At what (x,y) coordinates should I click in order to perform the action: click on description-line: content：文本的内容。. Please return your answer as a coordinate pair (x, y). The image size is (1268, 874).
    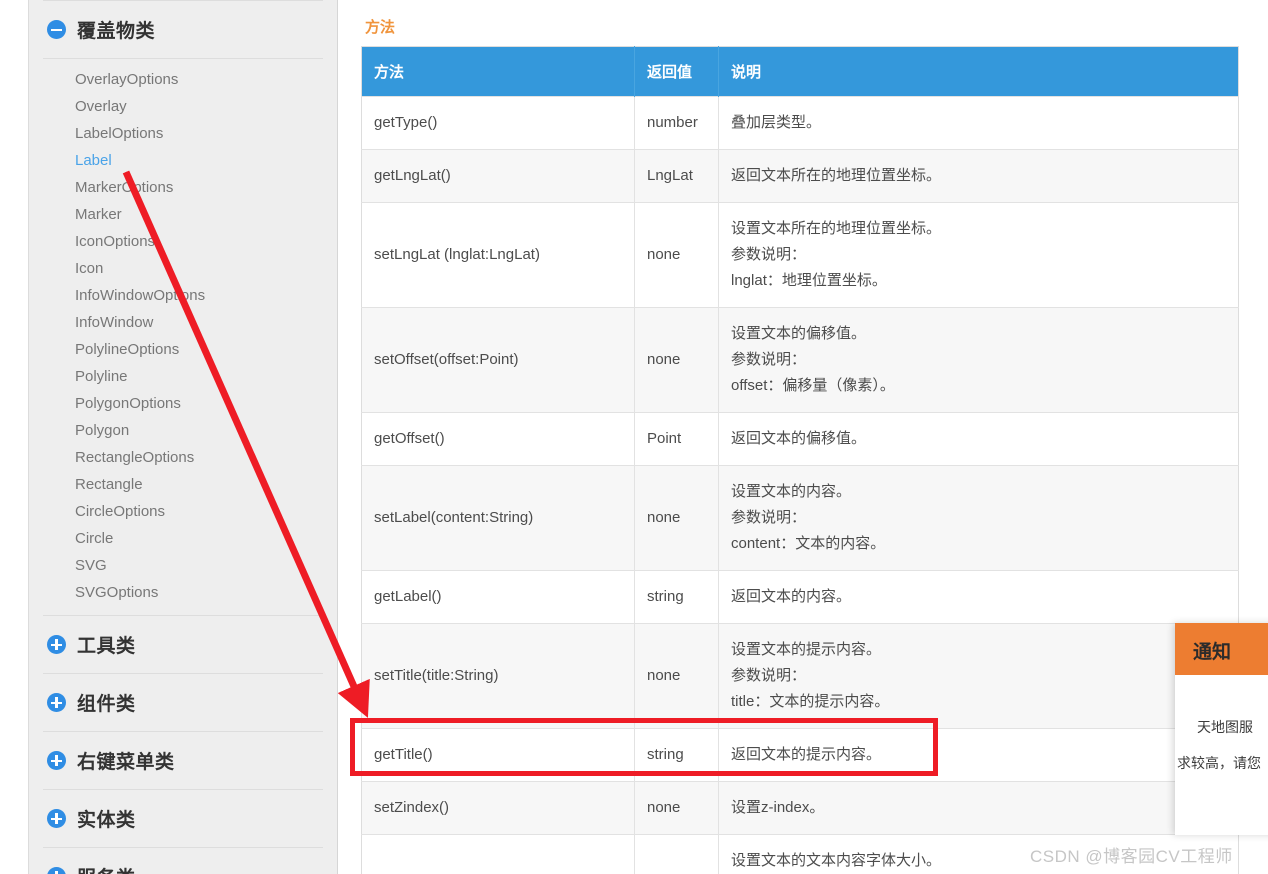
    Looking at the image, I should click on (808, 543).